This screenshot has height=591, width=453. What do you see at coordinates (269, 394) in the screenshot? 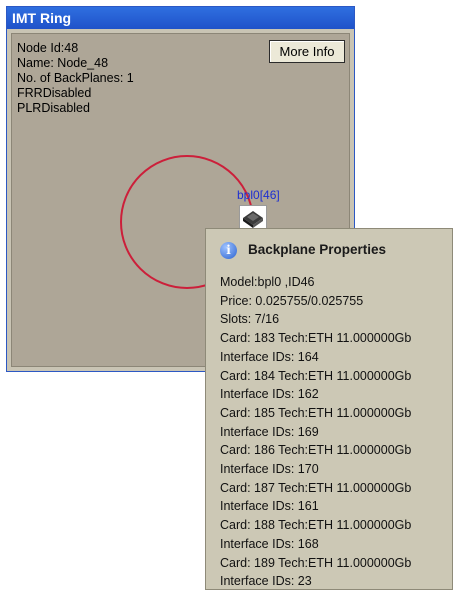
I see `interface-ids-line: Interface IDs: 162` at bounding box center [269, 394].